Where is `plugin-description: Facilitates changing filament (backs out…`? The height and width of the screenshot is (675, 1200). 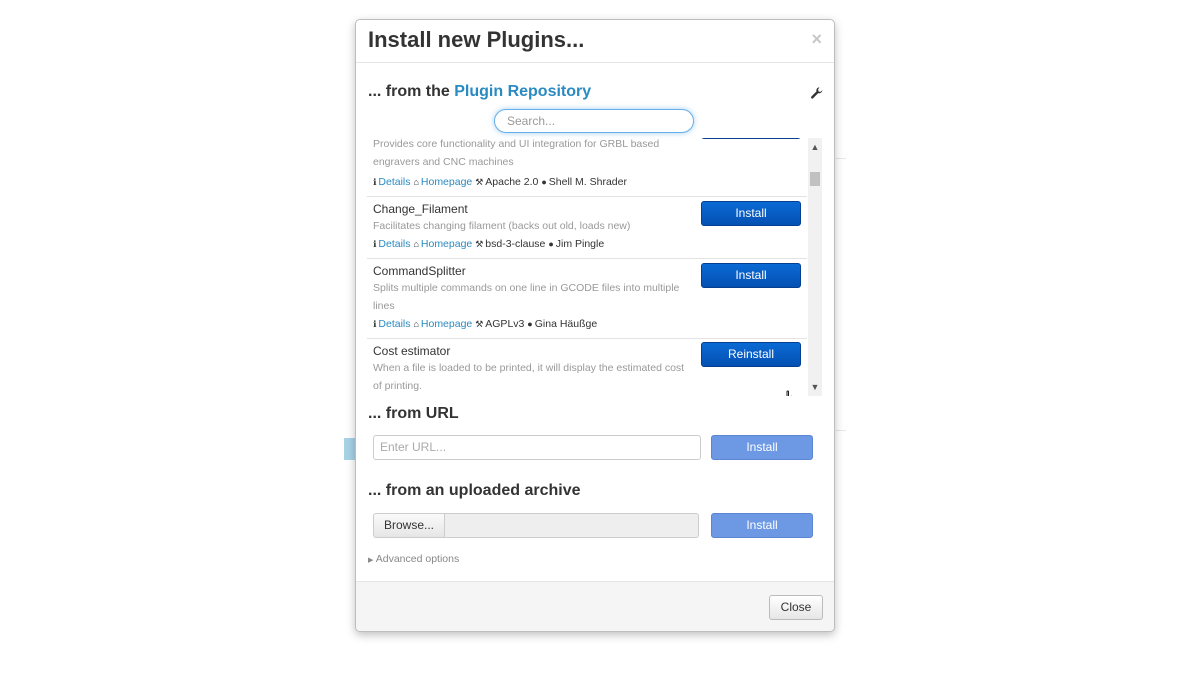
plugin-description: Facilitates changing filament (backs out… is located at coordinates (502, 226).